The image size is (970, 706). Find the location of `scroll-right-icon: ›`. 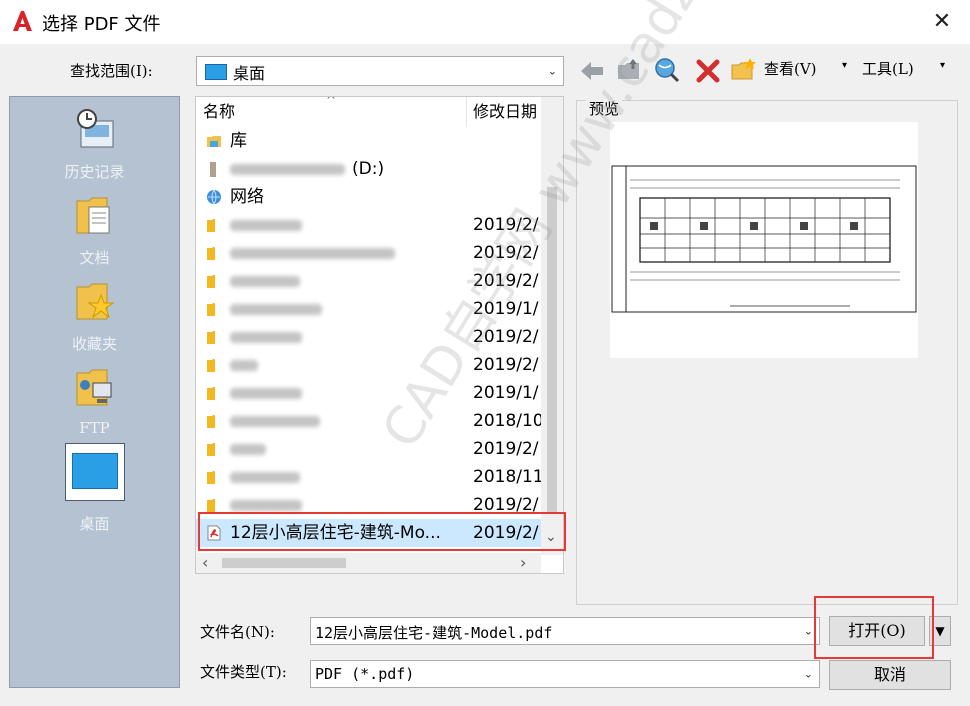

scroll-right-icon: › is located at coordinates (523, 562).